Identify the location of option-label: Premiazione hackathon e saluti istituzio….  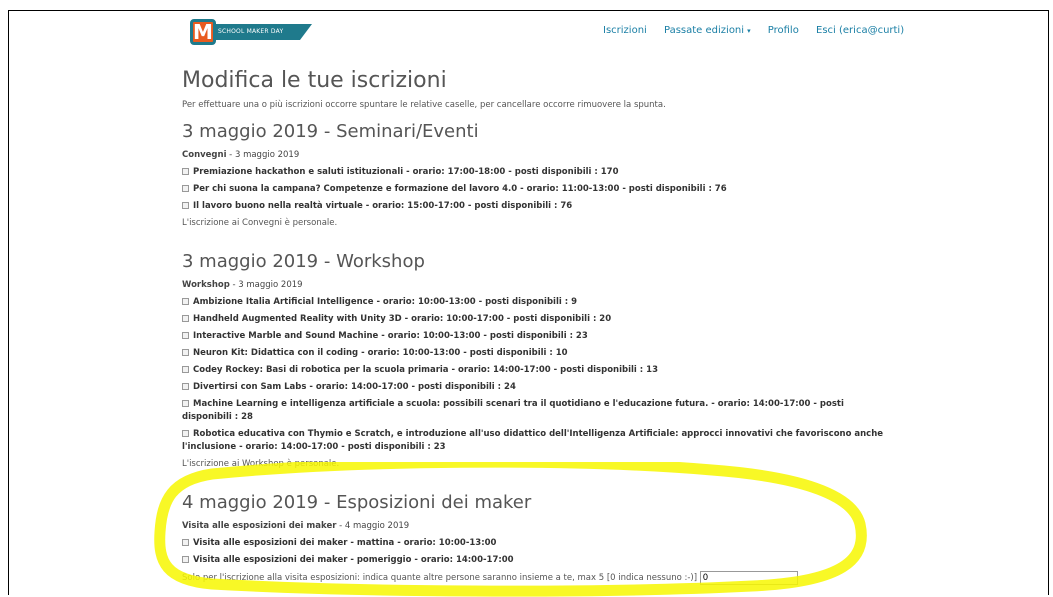
(406, 172).